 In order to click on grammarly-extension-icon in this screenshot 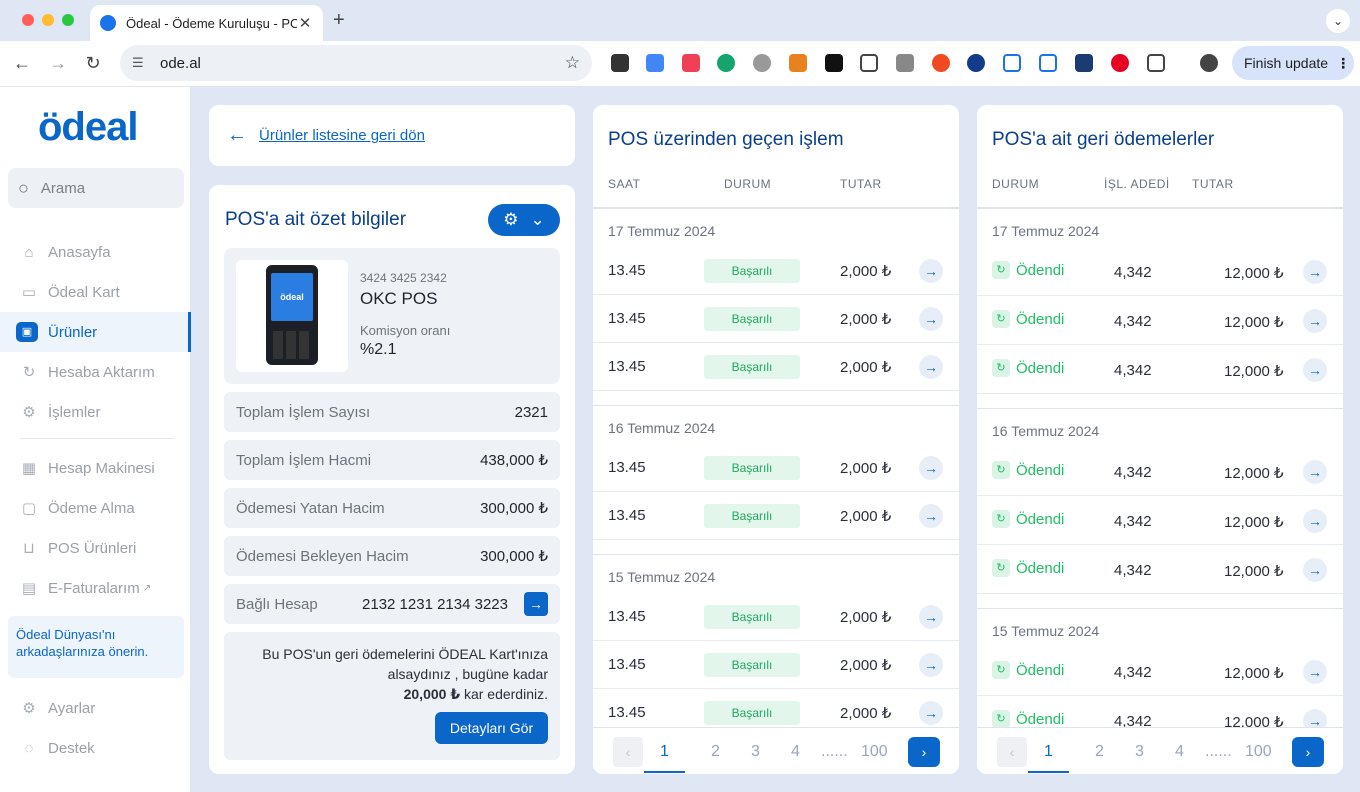, I will do `click(726, 63)`.